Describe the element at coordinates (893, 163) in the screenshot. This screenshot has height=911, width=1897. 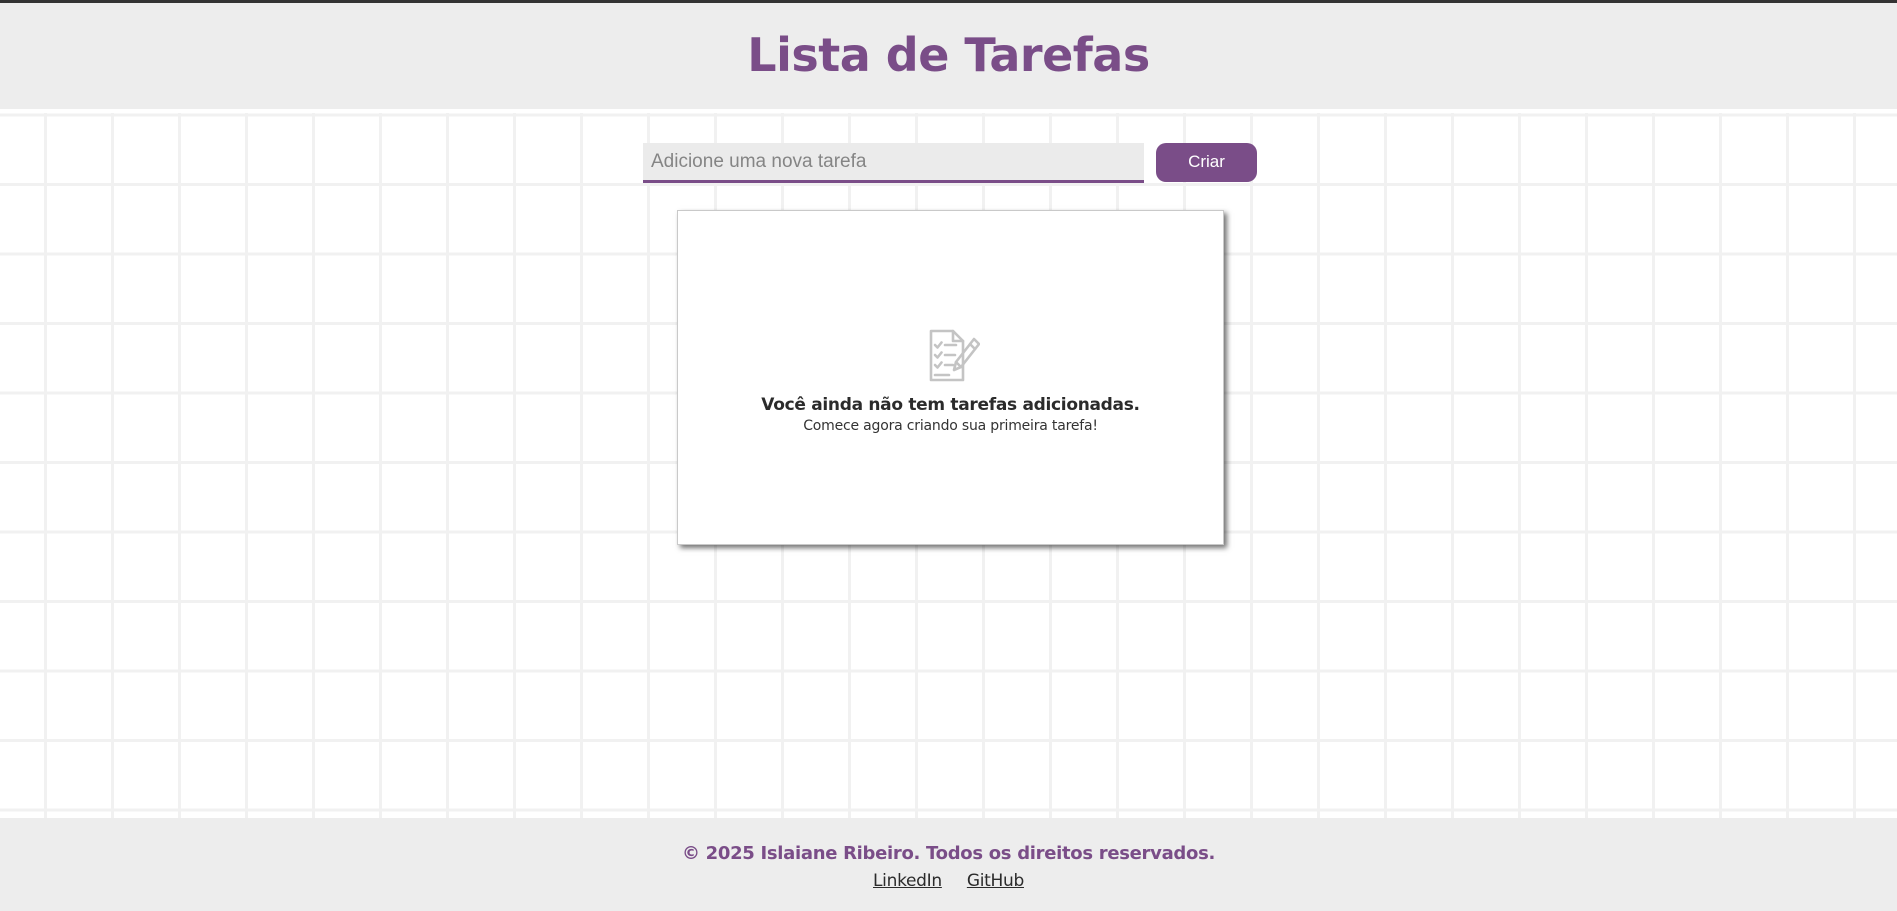
I see `new-task-input` at that location.